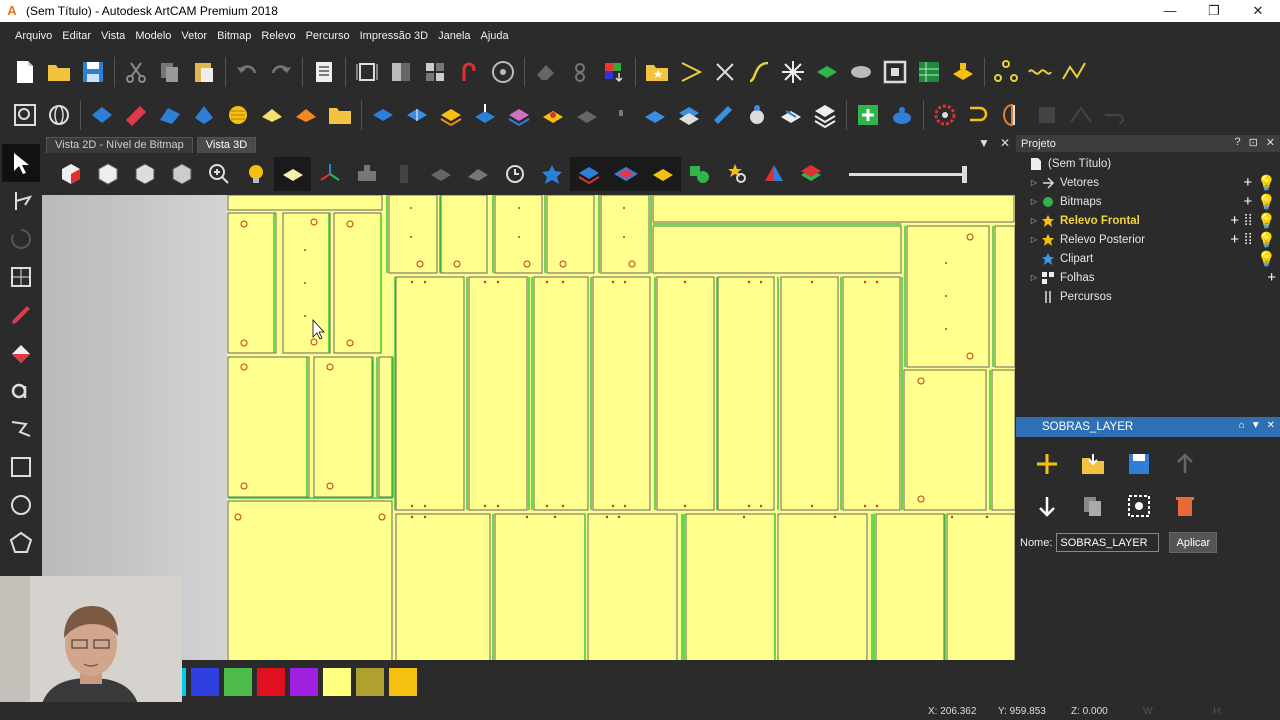 This screenshot has width=1280, height=720. I want to click on measure-icon, so click(21, 277).